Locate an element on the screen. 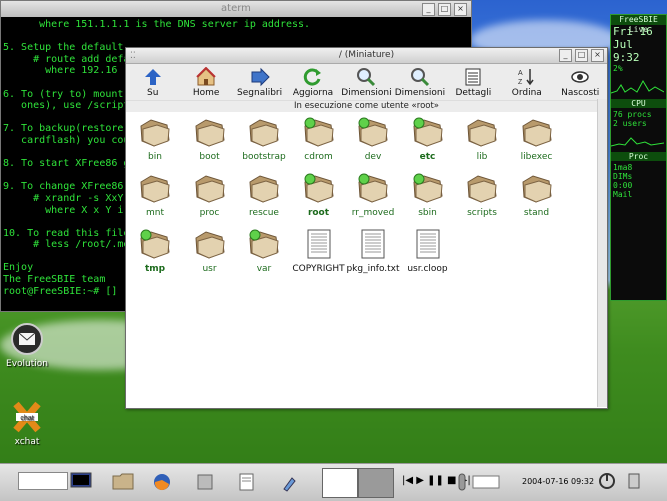  desktop-icon-xchat: chat xchat is located at coordinates (27, 423).